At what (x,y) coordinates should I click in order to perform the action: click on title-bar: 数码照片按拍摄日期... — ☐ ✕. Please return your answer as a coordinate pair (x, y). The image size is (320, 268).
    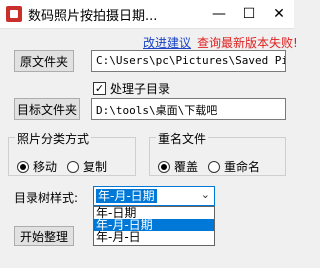
    Looking at the image, I should click on (147, 14).